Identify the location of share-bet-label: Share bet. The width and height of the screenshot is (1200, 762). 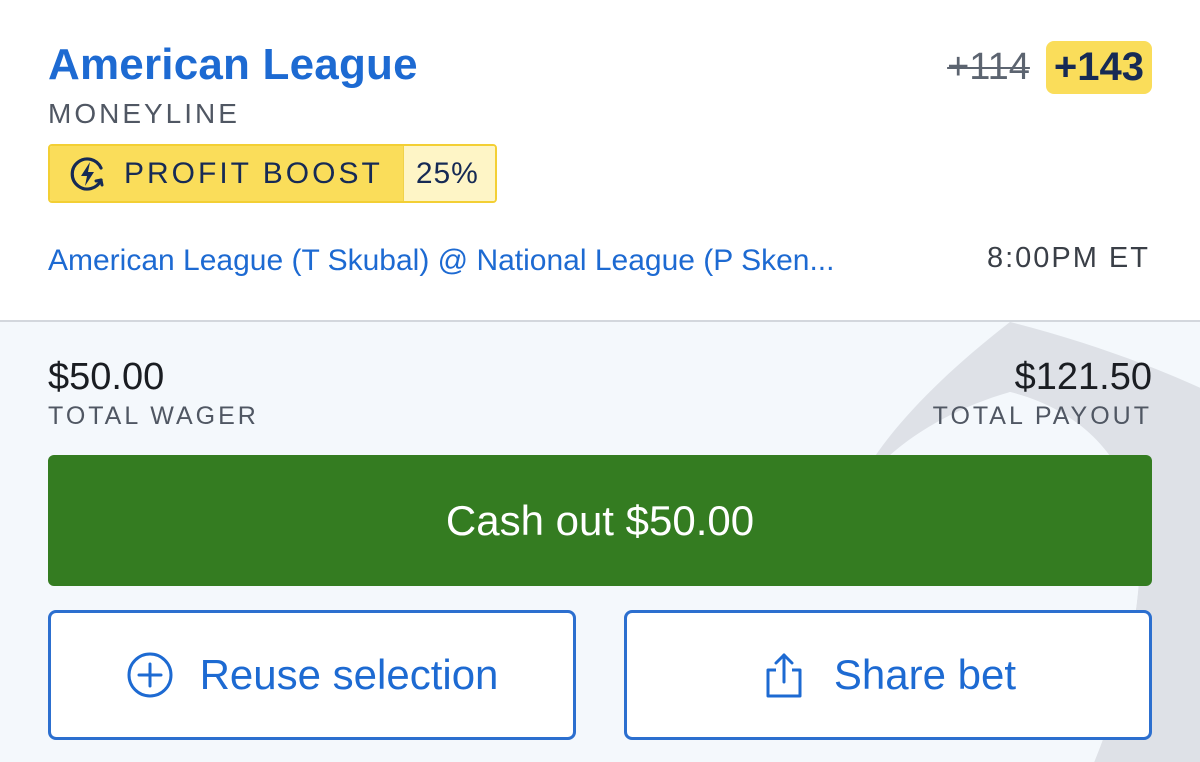
(925, 674).